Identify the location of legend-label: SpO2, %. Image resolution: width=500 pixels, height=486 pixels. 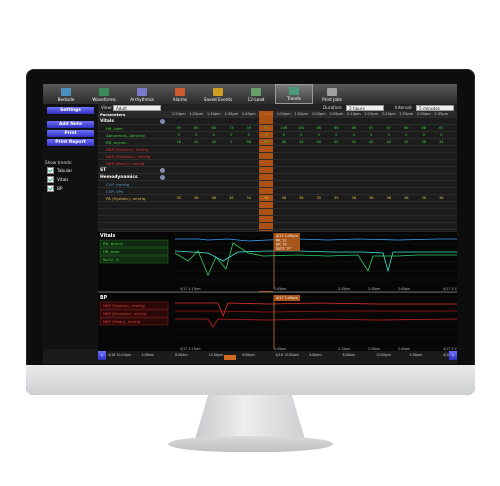
(111, 259).